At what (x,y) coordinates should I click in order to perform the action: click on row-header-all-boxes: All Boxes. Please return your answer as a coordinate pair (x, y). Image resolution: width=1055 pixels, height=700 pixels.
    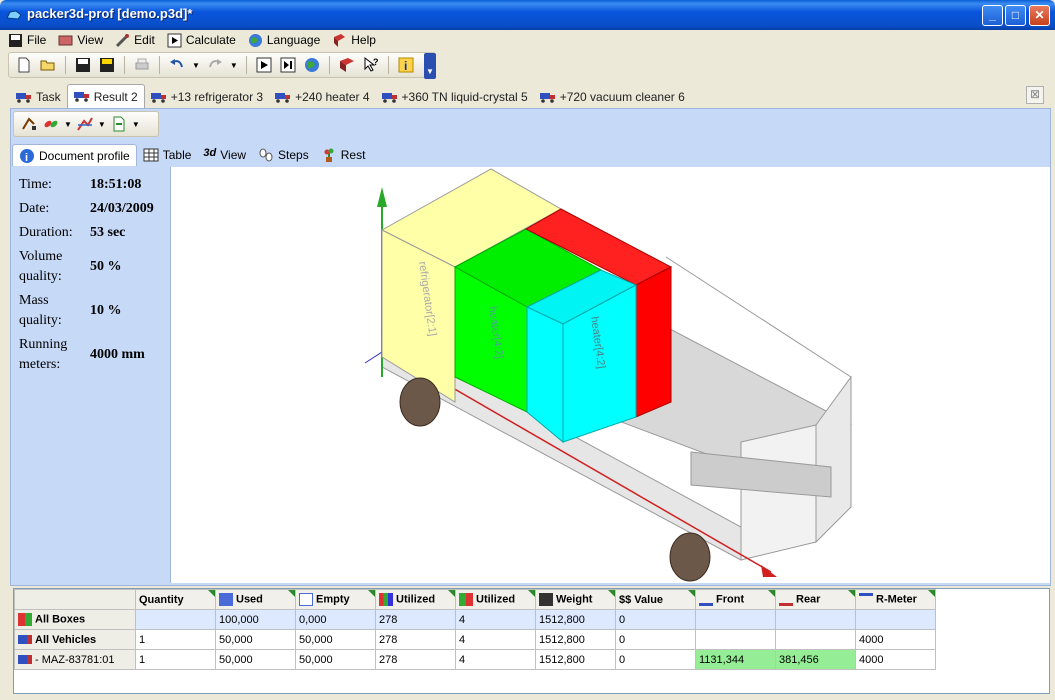
    Looking at the image, I should click on (75, 619).